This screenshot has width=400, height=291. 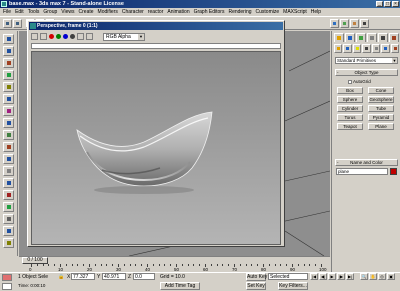 What do you see at coordinates (65, 36) in the screenshot?
I see `blue-channel-toggle` at bounding box center [65, 36].